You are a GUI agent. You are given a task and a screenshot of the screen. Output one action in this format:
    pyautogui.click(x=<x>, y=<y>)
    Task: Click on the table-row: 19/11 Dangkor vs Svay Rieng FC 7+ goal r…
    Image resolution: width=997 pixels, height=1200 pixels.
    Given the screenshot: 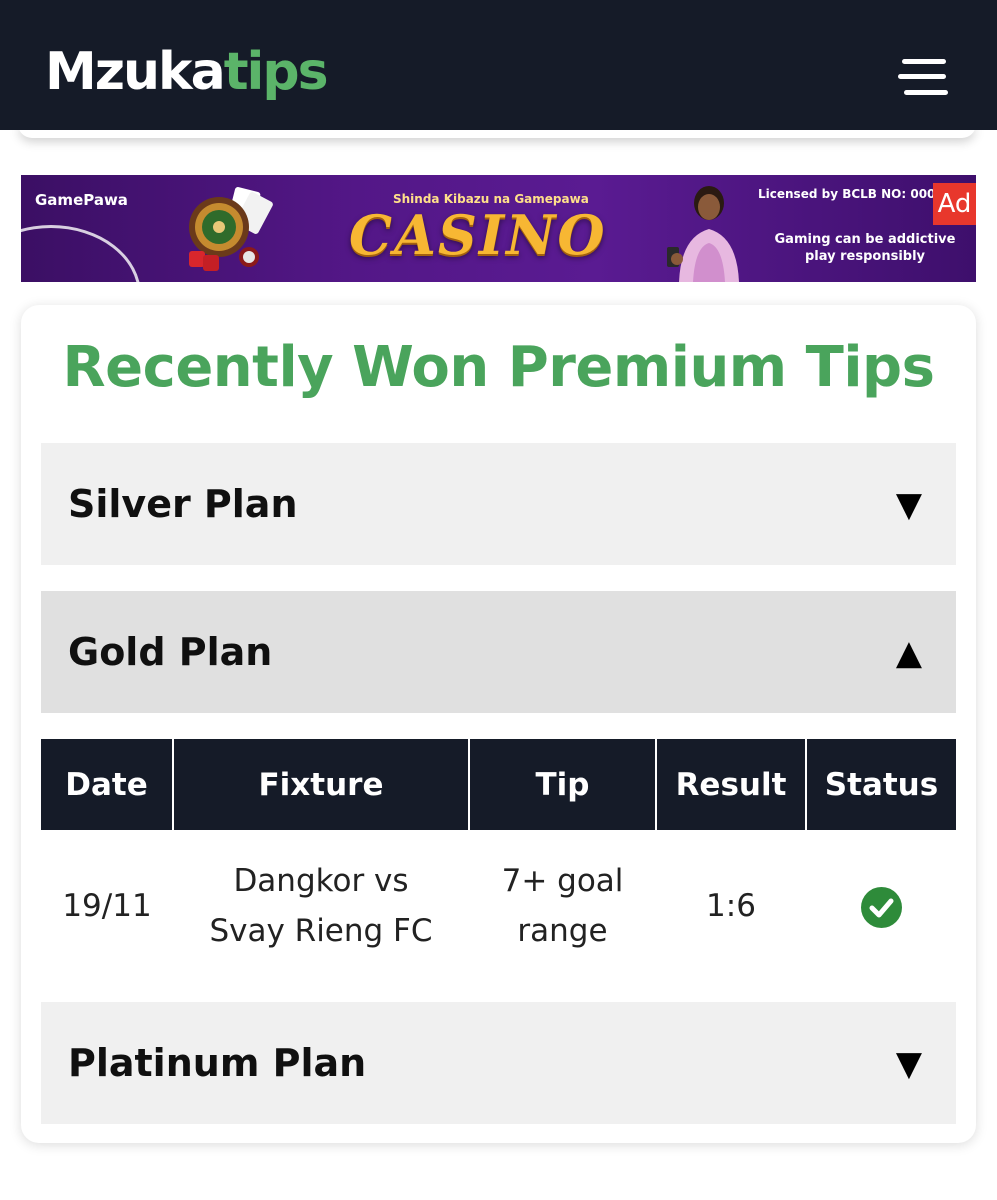 What is the action you would take?
    pyautogui.click(x=498, y=905)
    